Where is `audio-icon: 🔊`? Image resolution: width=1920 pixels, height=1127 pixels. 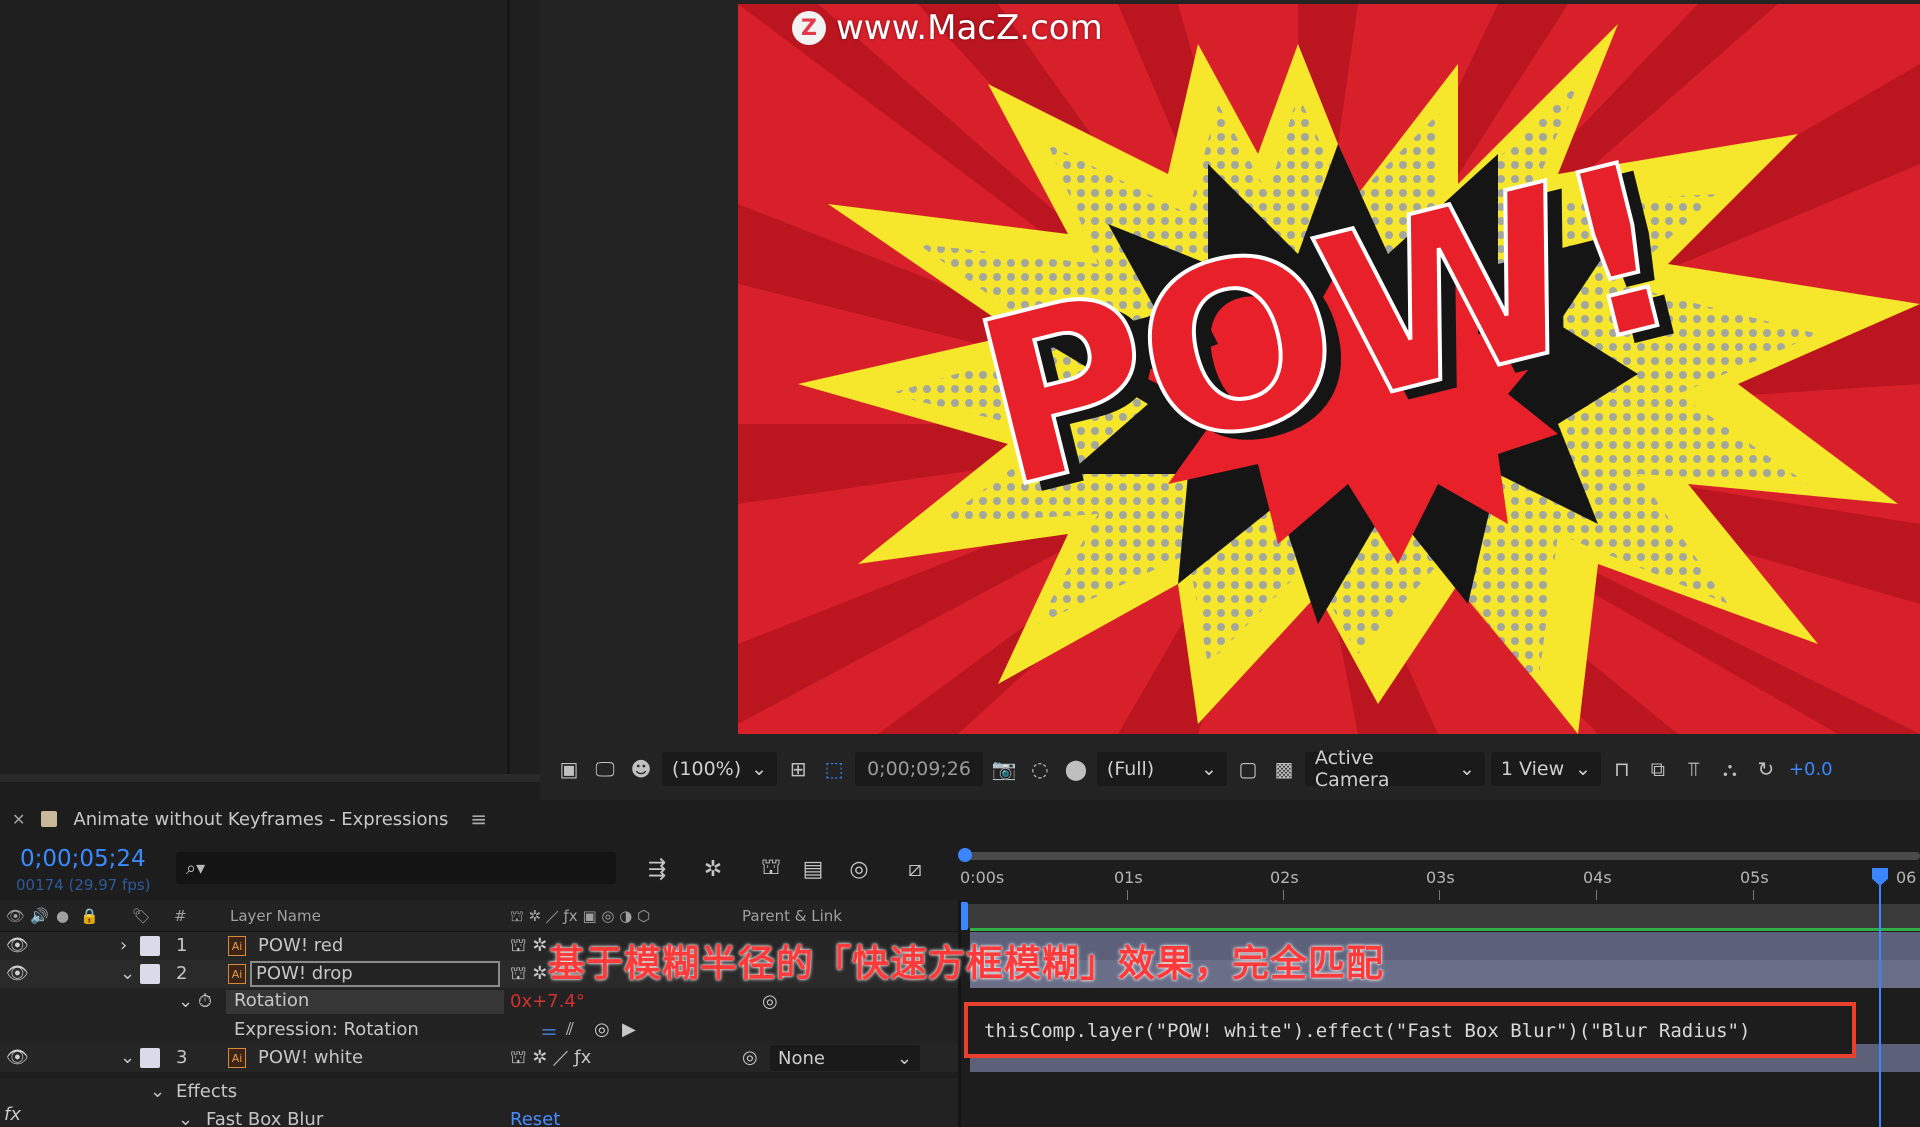 audio-icon: 🔊 is located at coordinates (39, 916).